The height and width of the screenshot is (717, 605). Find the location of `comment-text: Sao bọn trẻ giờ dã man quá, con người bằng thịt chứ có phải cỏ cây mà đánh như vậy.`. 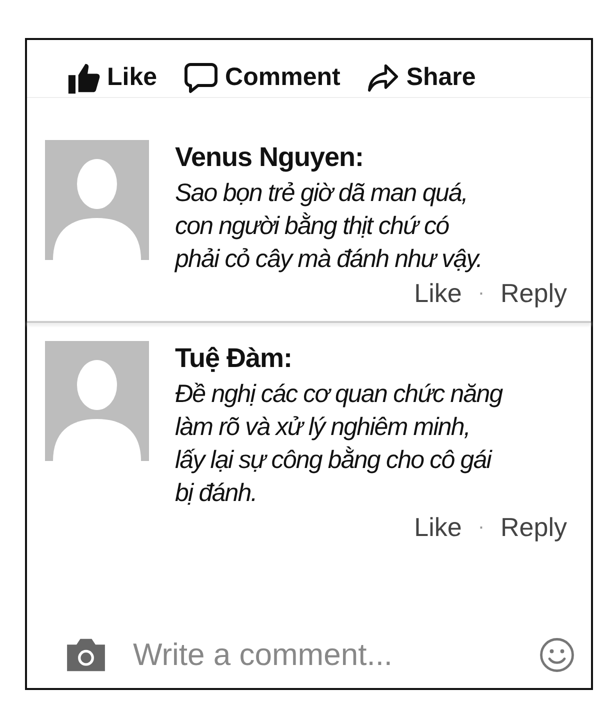

comment-text: Sao bọn trẻ giờ dã man quá, con người bằng thịt chứ có phải cỏ cây mà đánh như vậy. is located at coordinates (329, 226).